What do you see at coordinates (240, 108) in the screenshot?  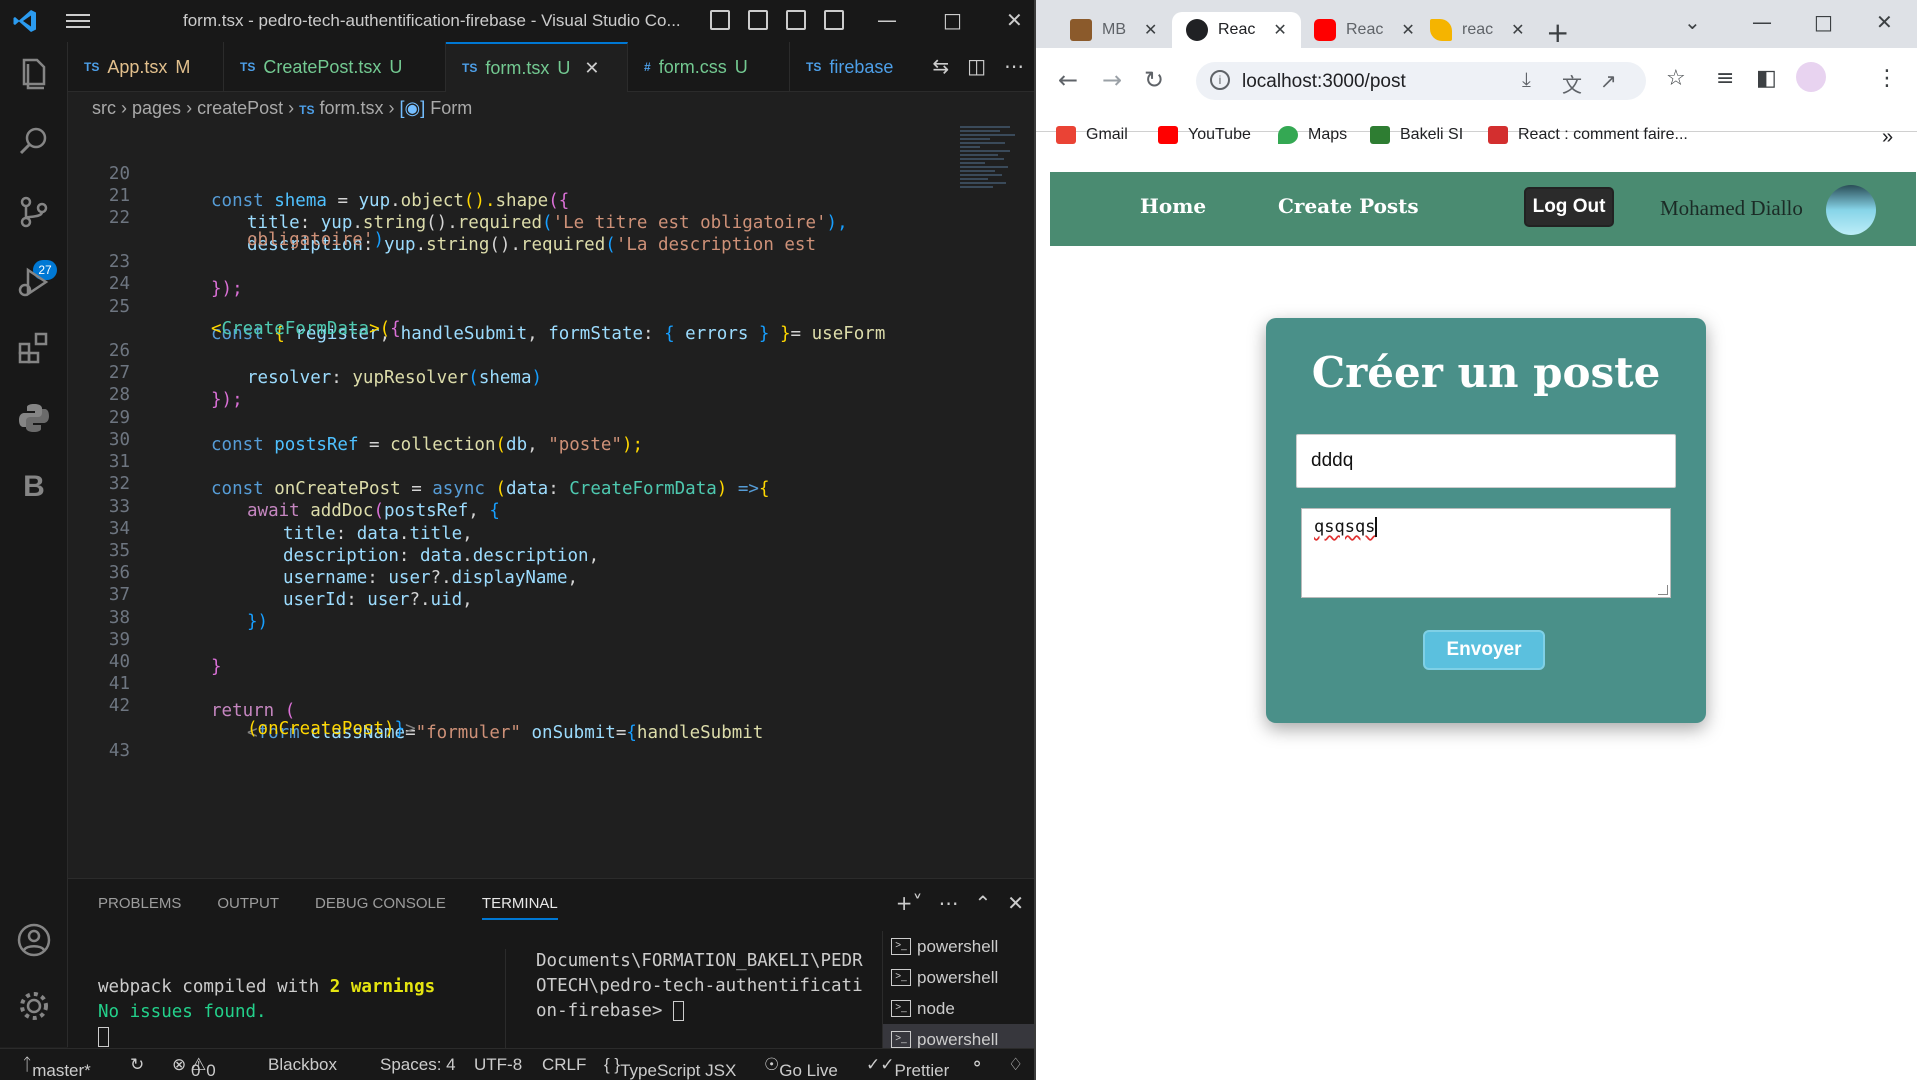 I see `breadcrumb-item: createPost` at bounding box center [240, 108].